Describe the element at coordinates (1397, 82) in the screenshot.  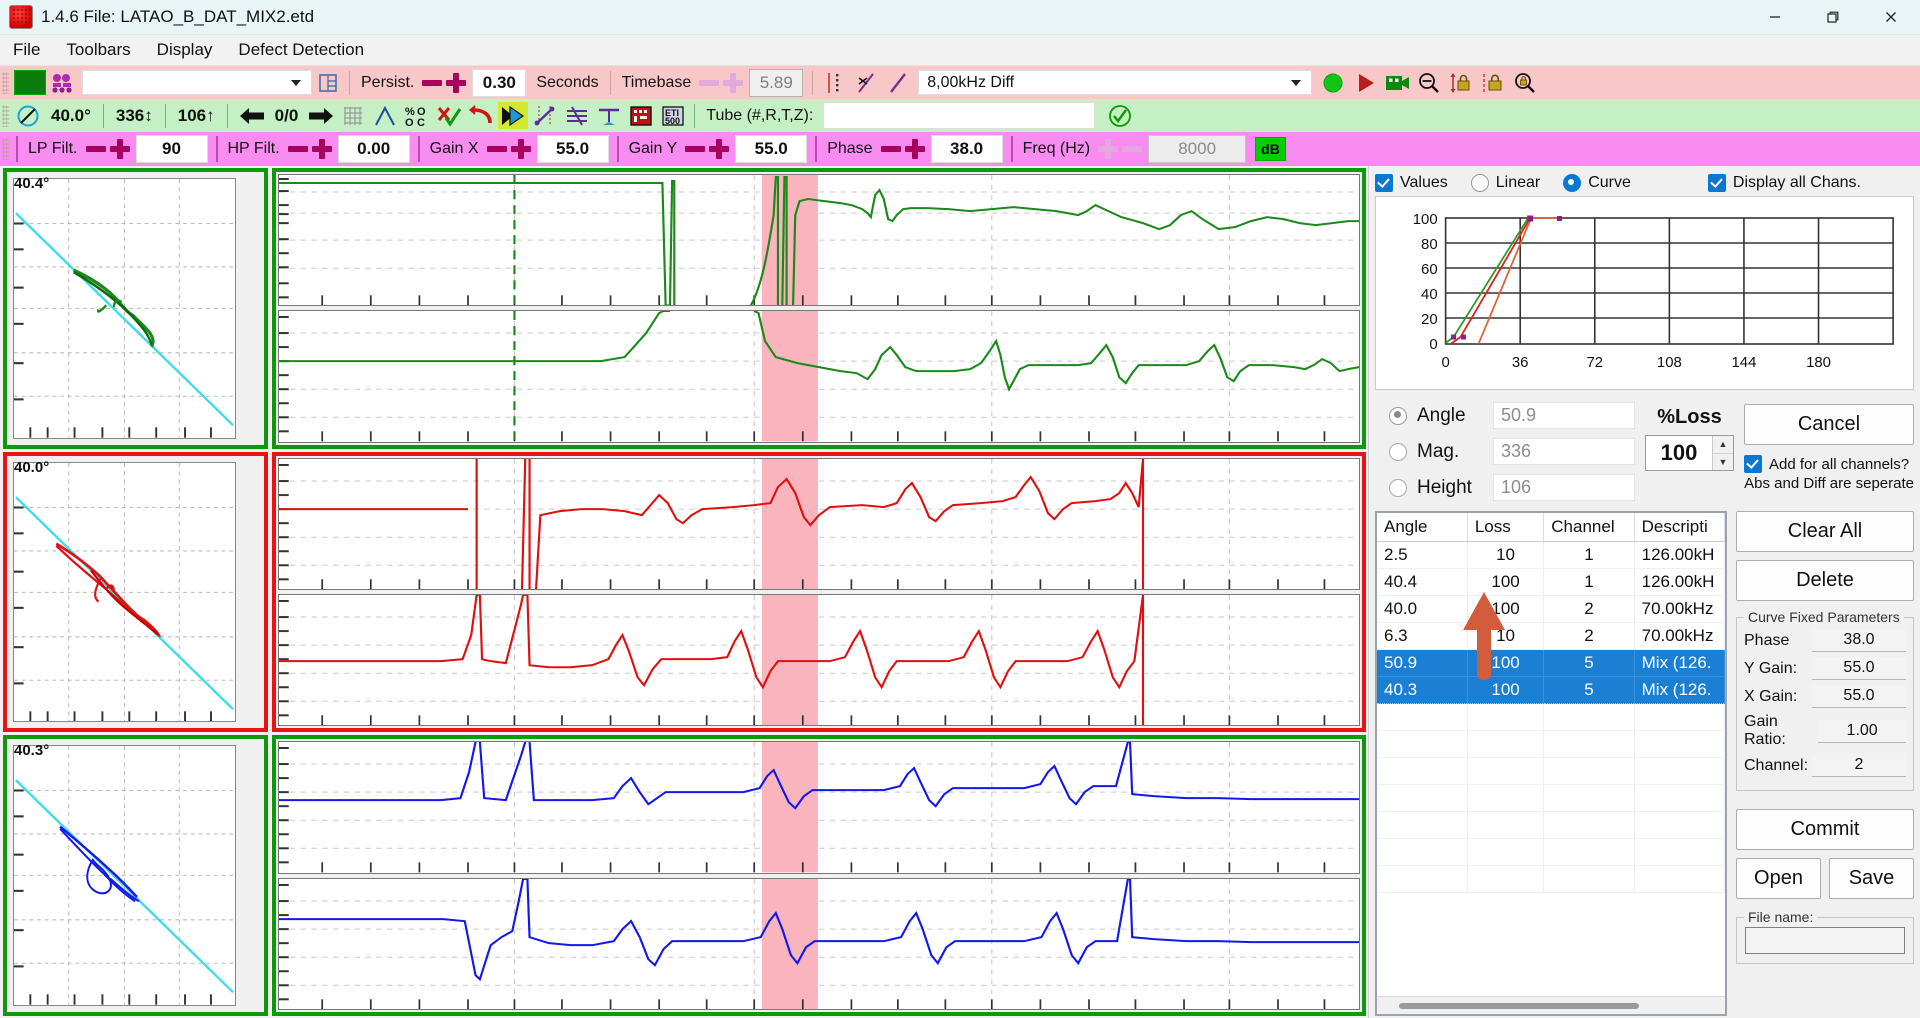
I see `camera-icon` at that location.